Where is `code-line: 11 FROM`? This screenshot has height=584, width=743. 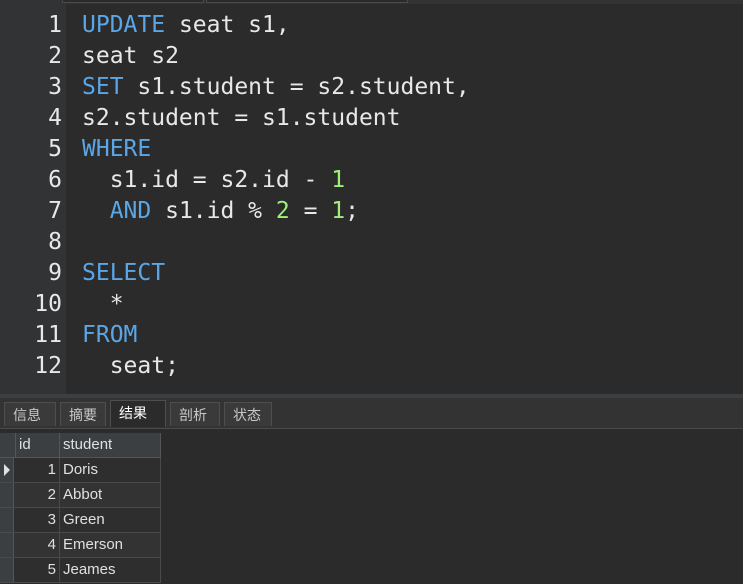 code-line: 11 FROM is located at coordinates (371, 335).